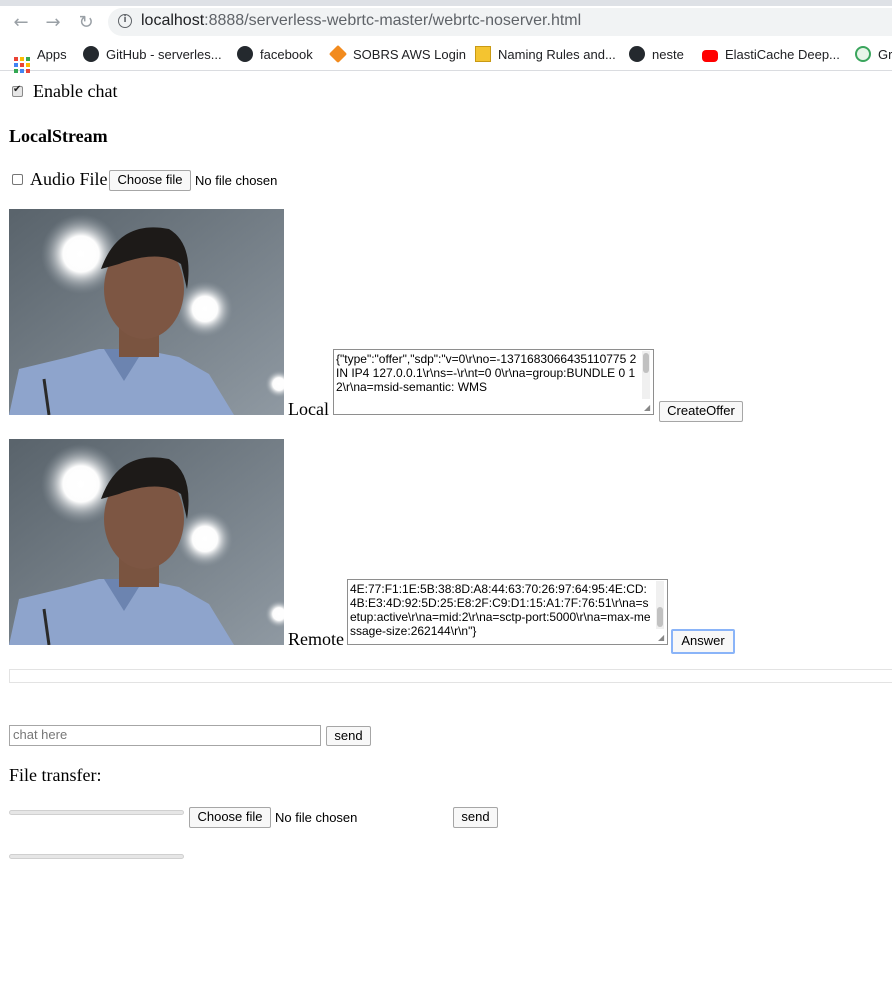  Describe the element at coordinates (58, 136) in the screenshot. I see `local-stream-heading: LocalStream` at that location.